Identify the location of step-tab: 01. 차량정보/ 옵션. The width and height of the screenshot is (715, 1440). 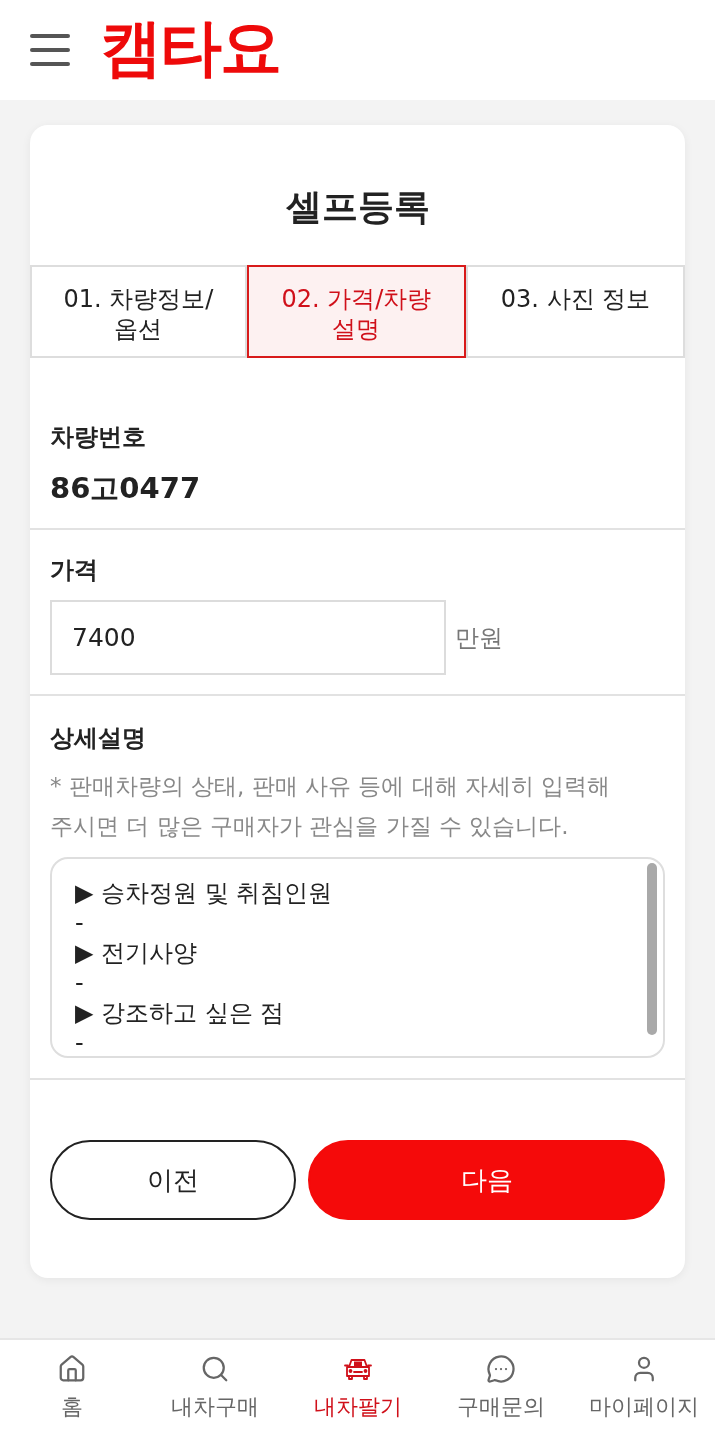
(138, 311).